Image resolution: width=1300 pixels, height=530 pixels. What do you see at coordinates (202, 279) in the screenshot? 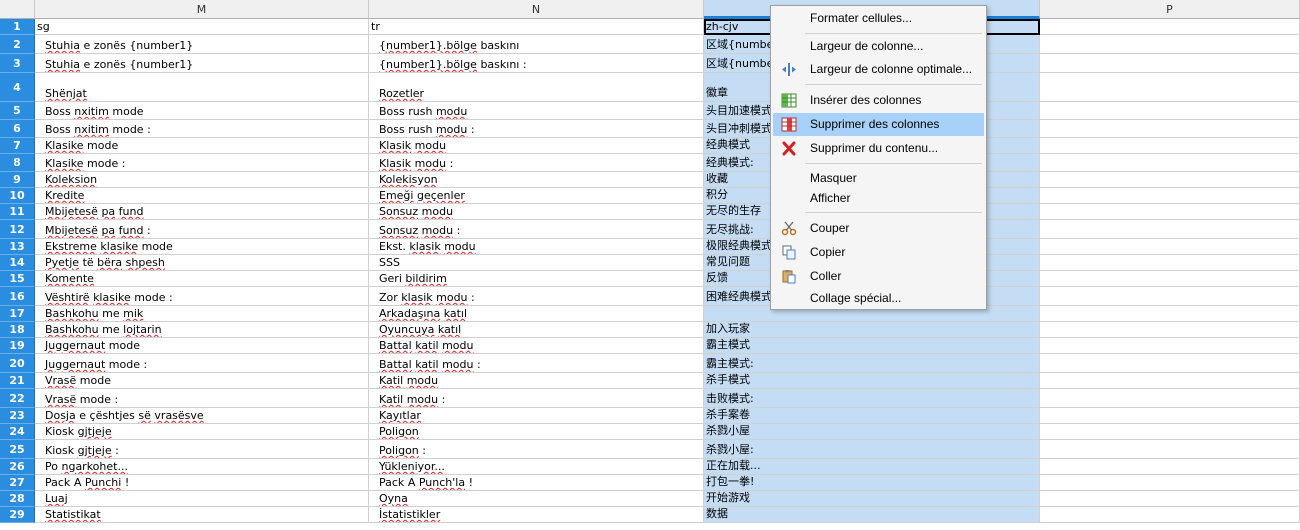
I see `cell-m: Komente` at bounding box center [202, 279].